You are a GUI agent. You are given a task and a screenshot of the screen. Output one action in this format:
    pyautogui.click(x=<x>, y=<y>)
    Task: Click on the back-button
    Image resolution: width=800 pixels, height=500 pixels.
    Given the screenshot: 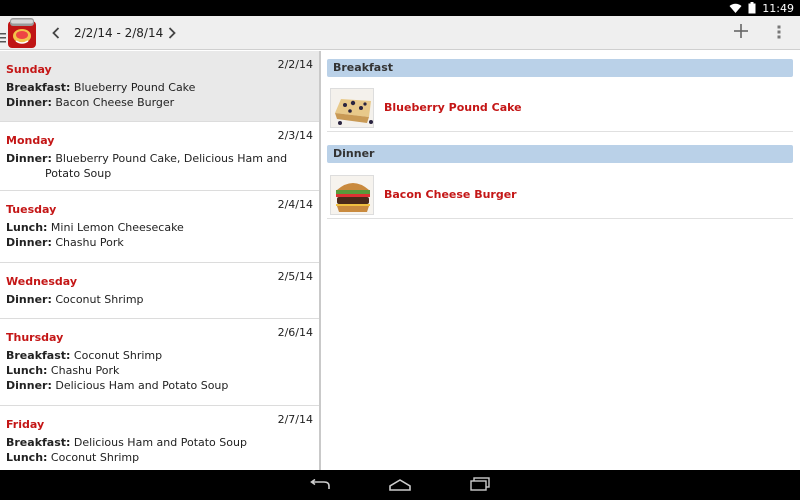 What is the action you would take?
    pyautogui.click(x=320, y=485)
    